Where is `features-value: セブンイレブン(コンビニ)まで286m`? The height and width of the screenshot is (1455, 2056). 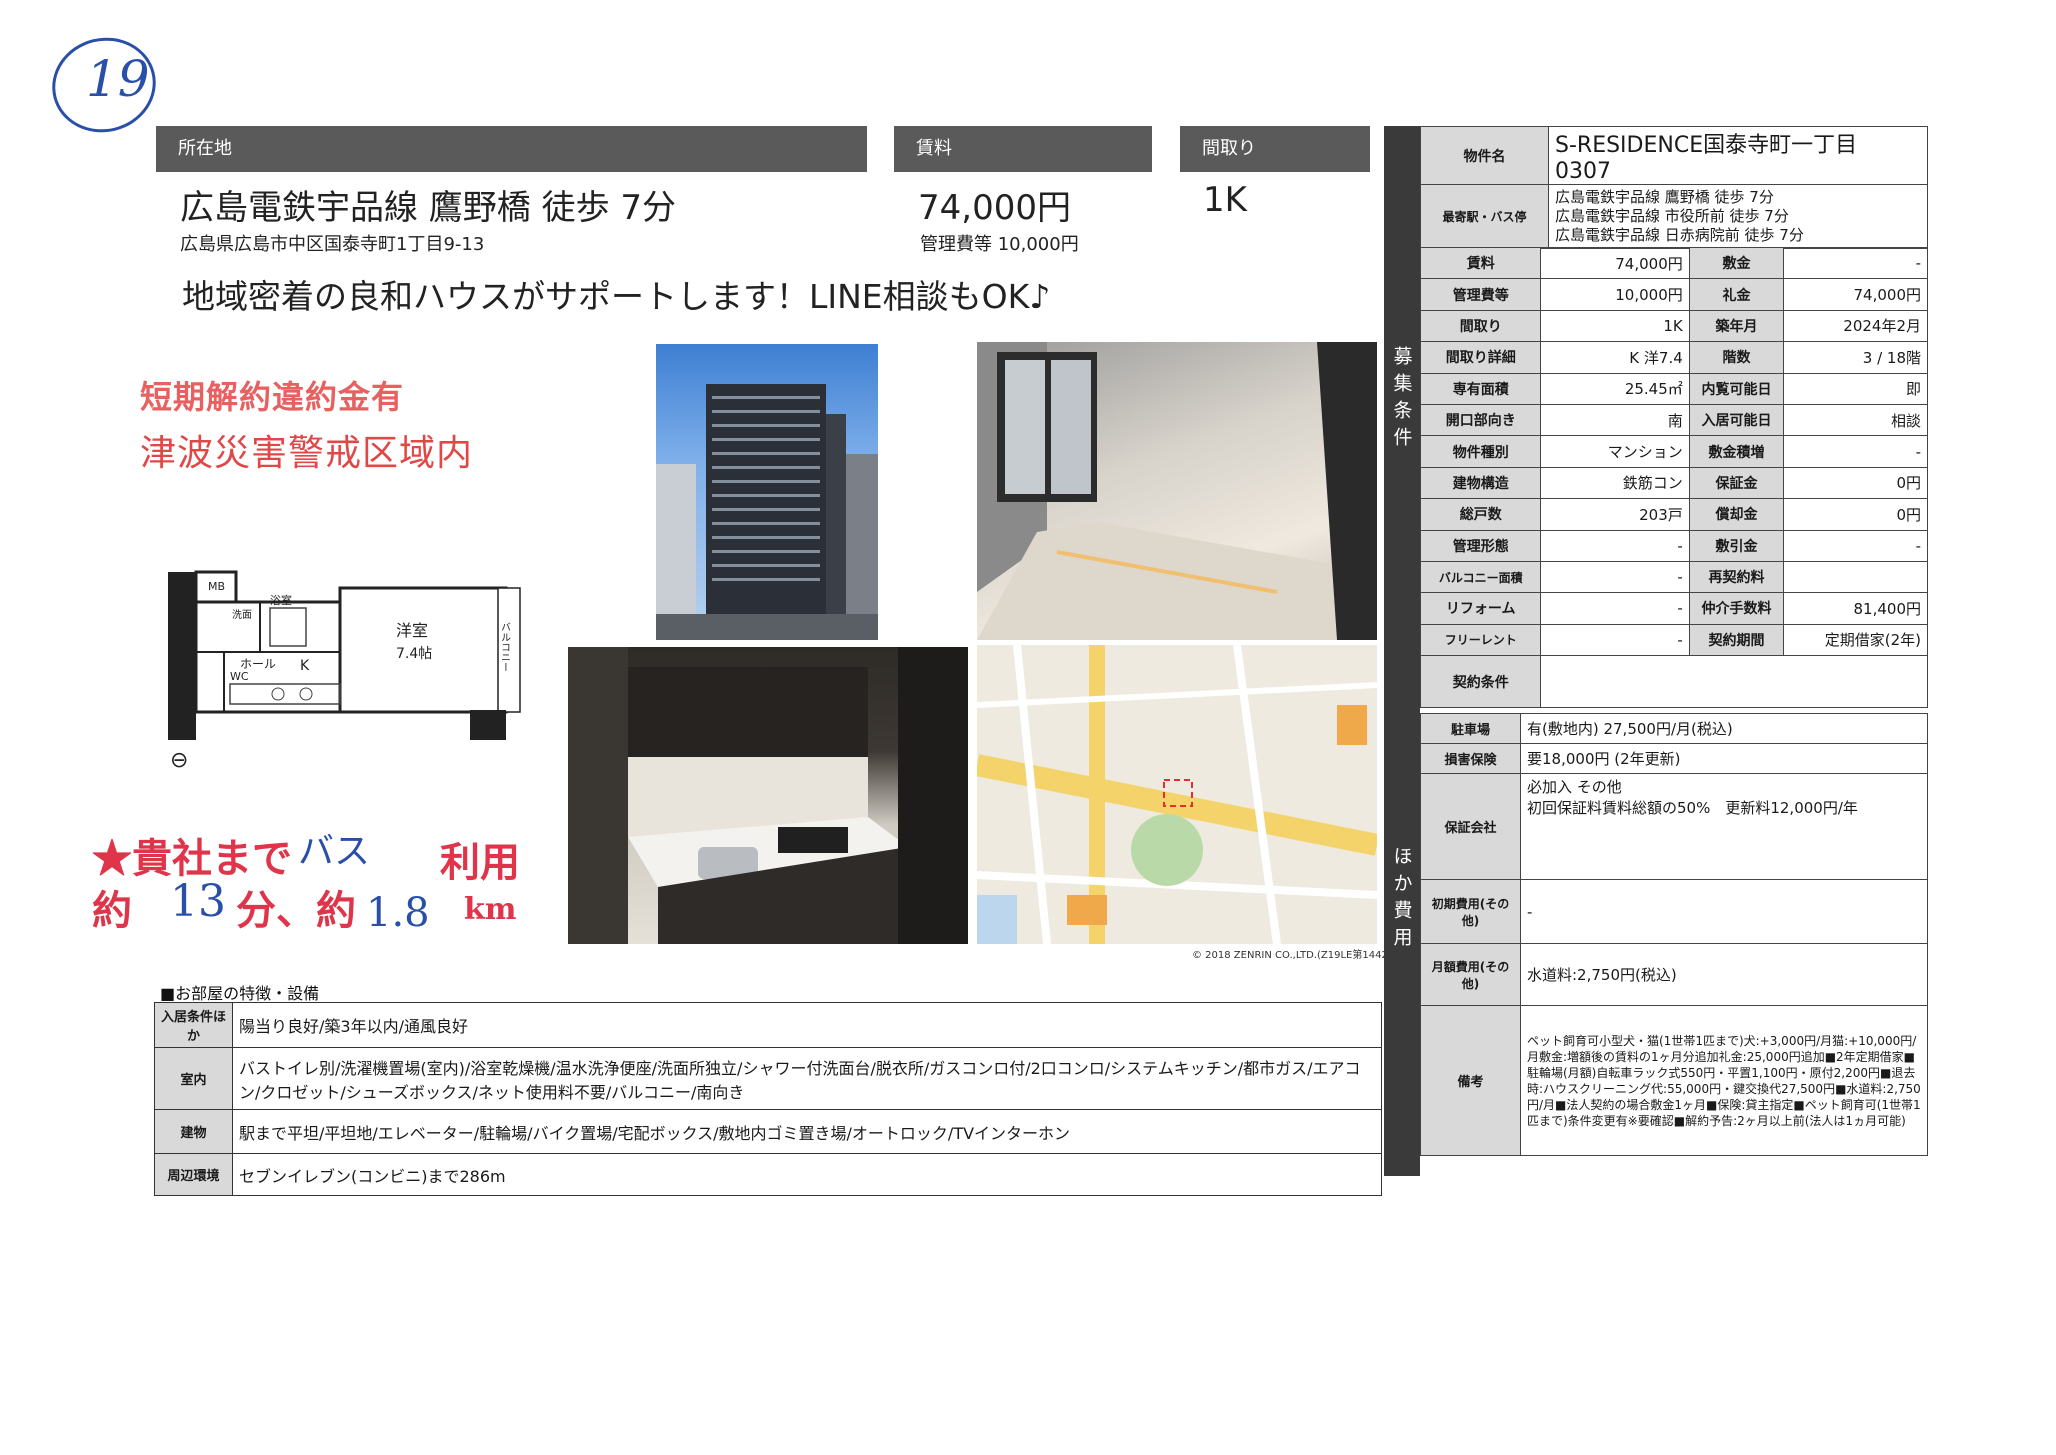
features-value: セブンイレブン(コンビニ)まで286m is located at coordinates (807, 1174).